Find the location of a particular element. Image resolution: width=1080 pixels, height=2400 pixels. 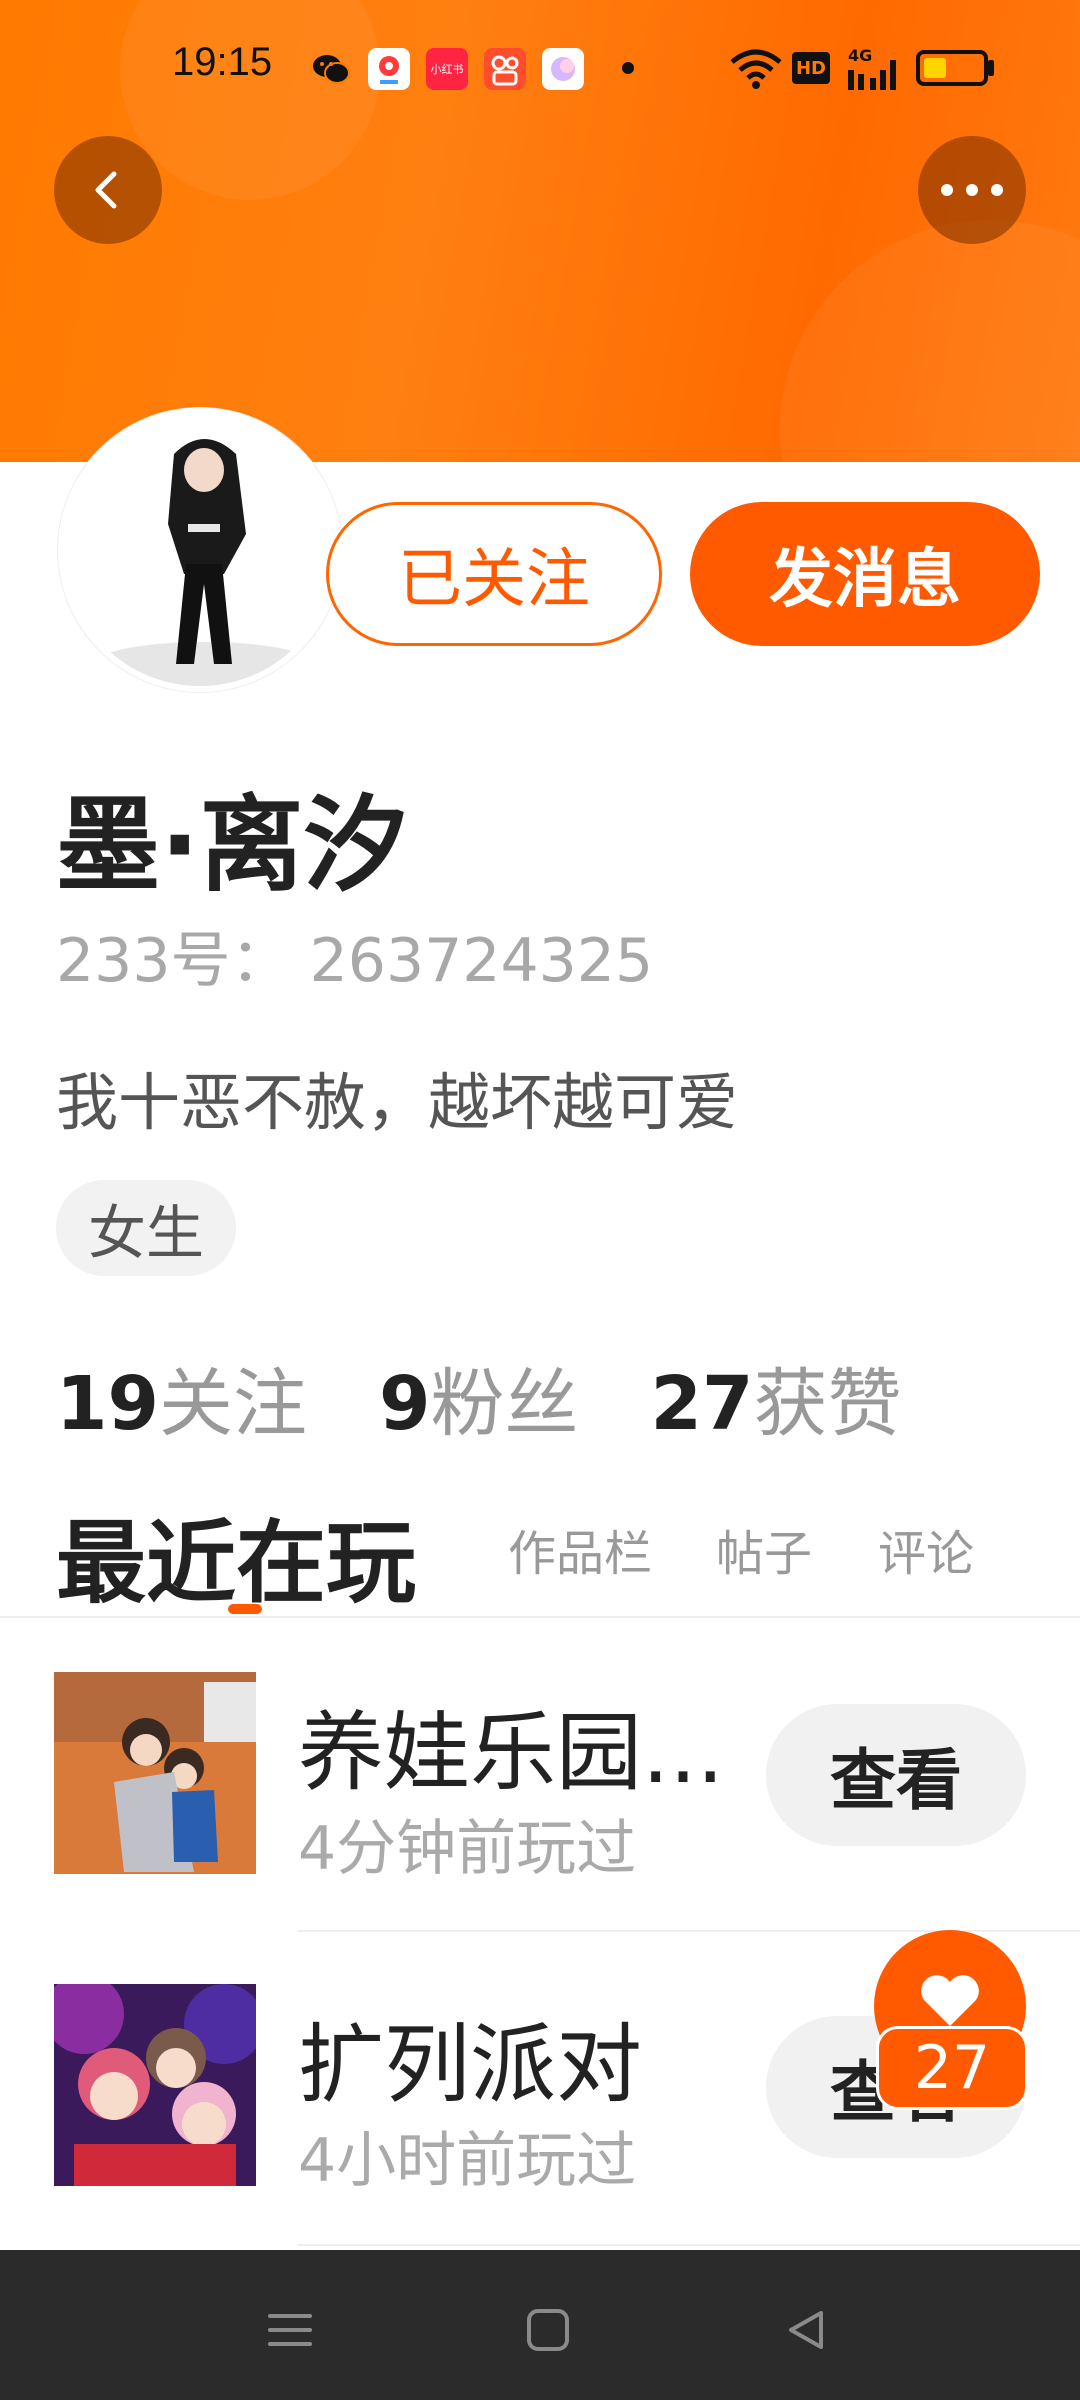

view-button: 查看 is located at coordinates (896, 1775).